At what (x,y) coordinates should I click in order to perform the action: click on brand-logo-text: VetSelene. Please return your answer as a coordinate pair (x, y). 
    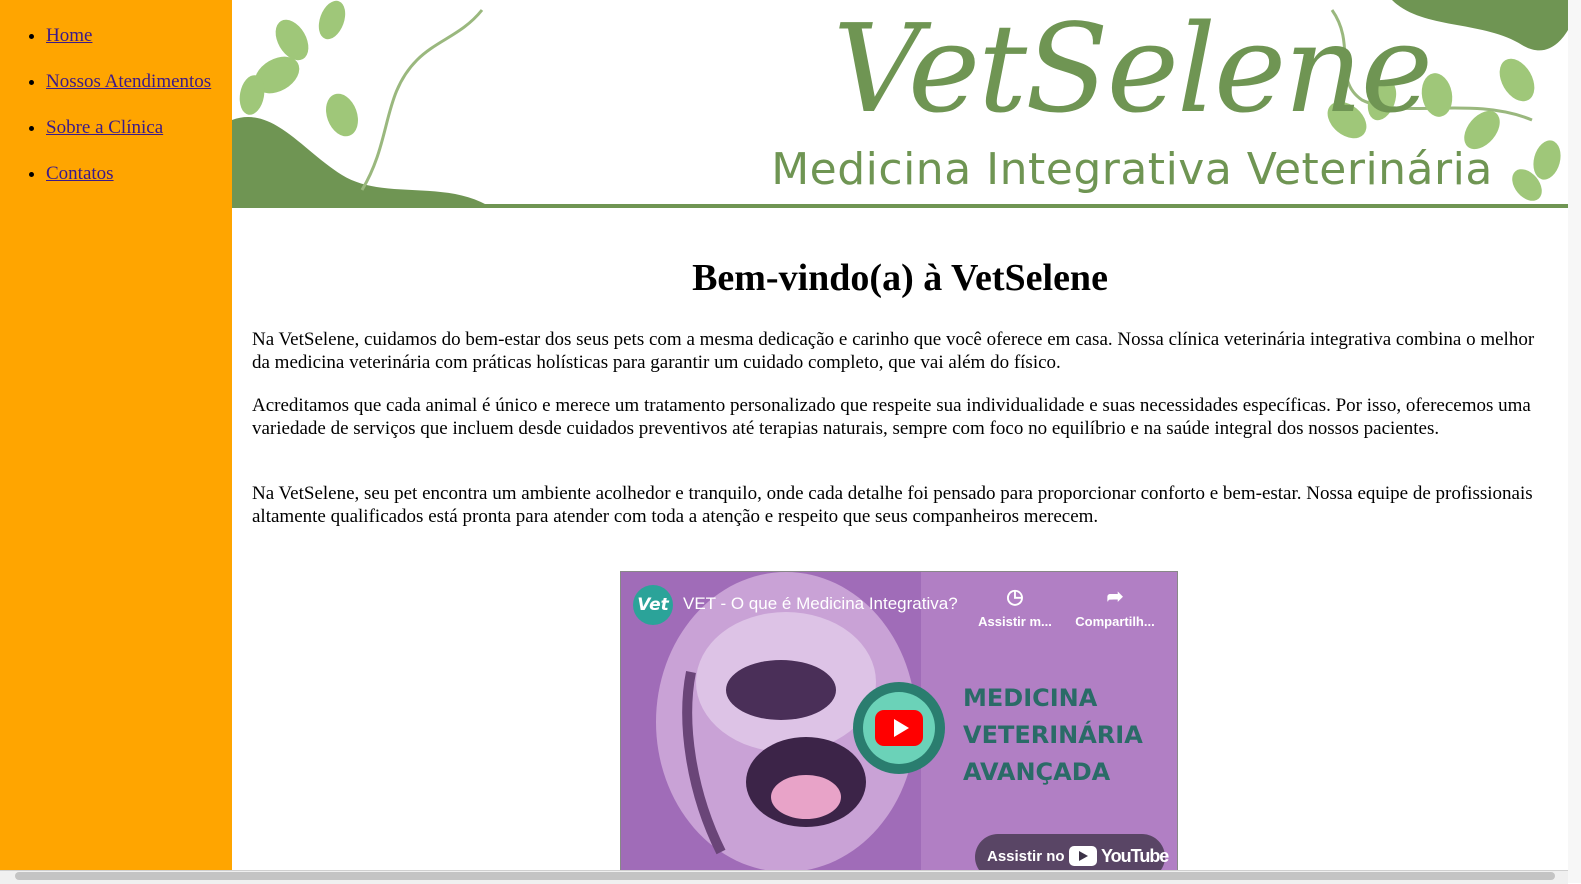
    Looking at the image, I should click on (1133, 70).